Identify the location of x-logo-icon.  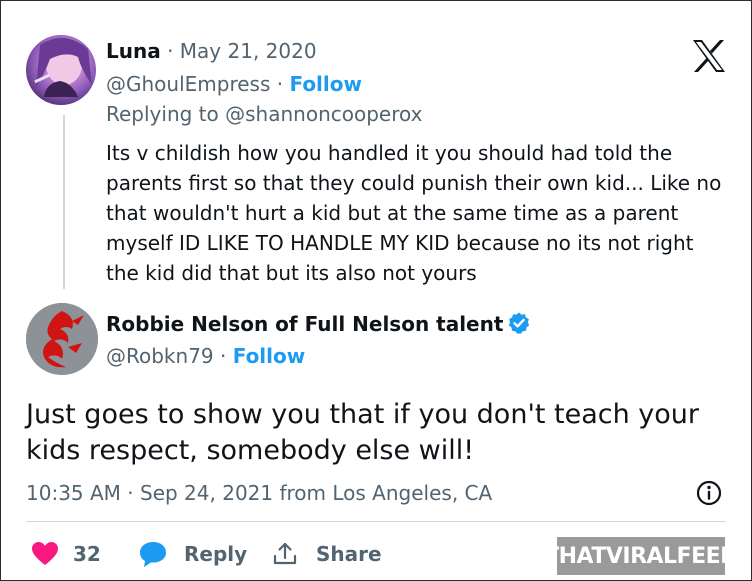
(709, 56).